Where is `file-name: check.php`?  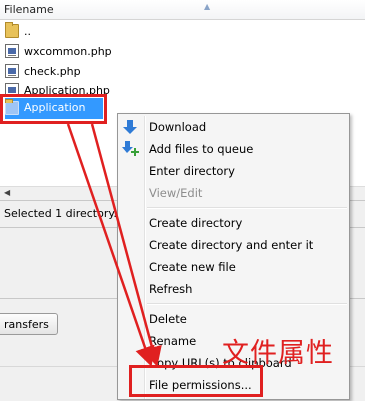
file-name: check.php is located at coordinates (52, 71).